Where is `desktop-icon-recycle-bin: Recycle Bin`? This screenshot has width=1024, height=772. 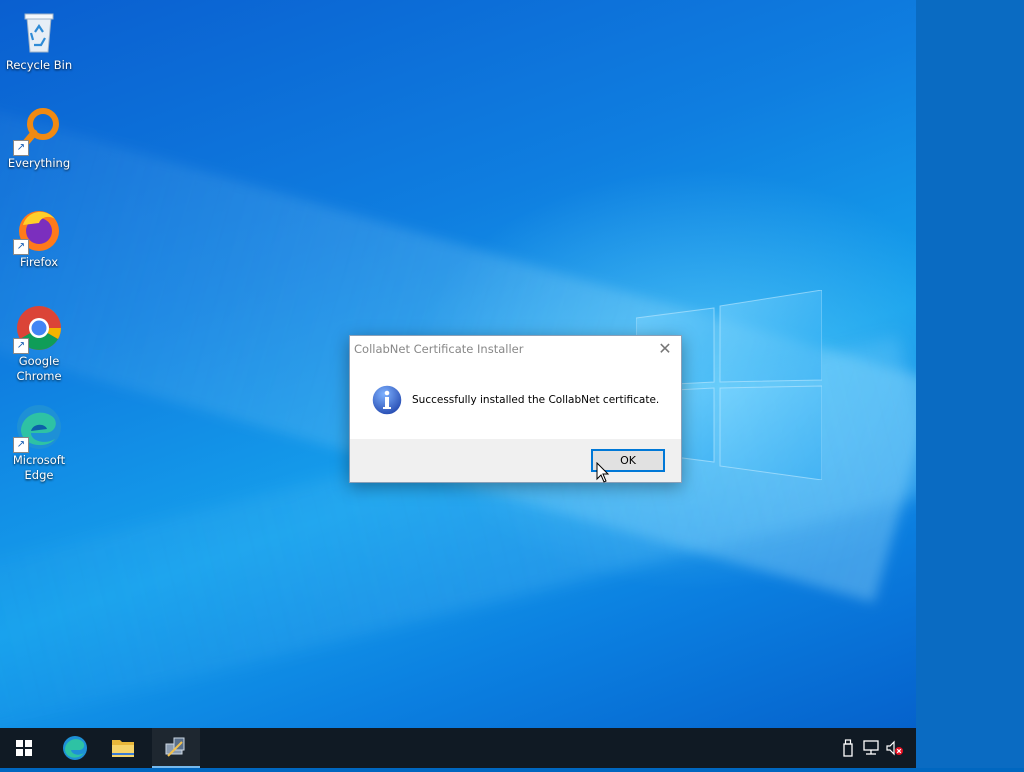 desktop-icon-recycle-bin: Recycle Bin is located at coordinates (39, 40).